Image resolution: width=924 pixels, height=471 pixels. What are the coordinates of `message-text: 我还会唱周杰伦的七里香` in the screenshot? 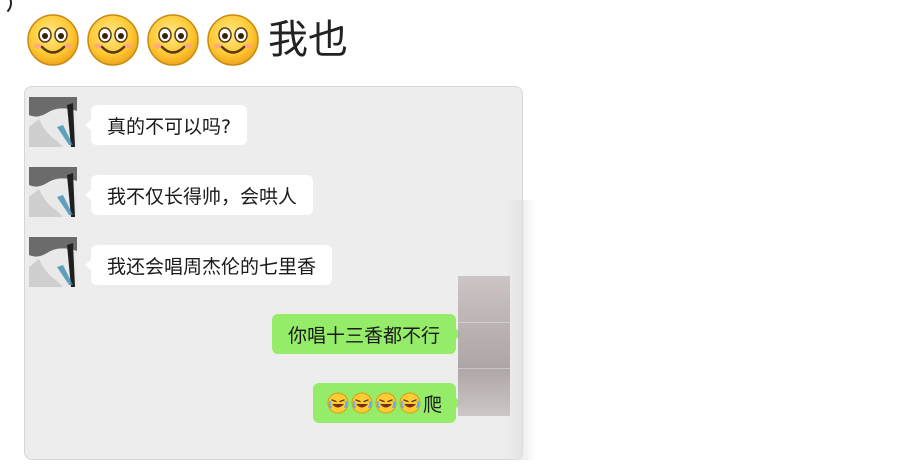 It's located at (212, 266).